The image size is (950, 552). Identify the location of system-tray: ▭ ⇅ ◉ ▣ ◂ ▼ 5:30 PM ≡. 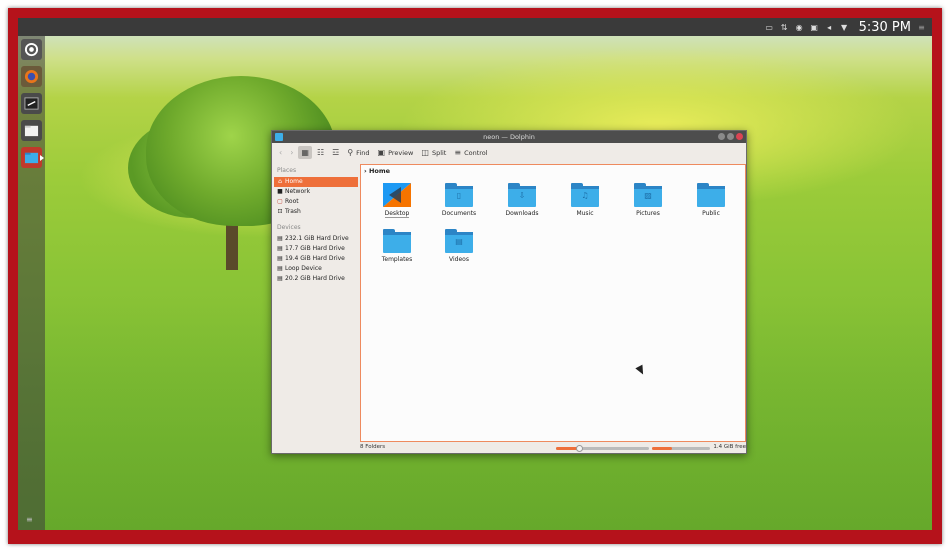
(845, 27).